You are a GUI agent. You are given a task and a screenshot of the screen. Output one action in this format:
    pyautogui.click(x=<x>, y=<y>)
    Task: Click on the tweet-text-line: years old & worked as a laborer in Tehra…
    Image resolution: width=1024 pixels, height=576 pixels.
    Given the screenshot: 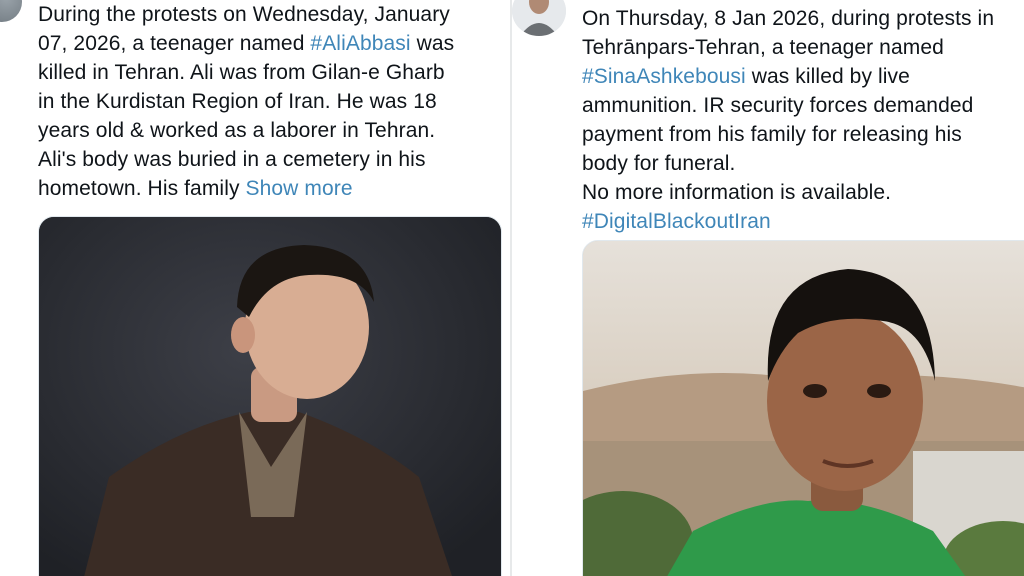 What is the action you would take?
    pyautogui.click(x=237, y=130)
    